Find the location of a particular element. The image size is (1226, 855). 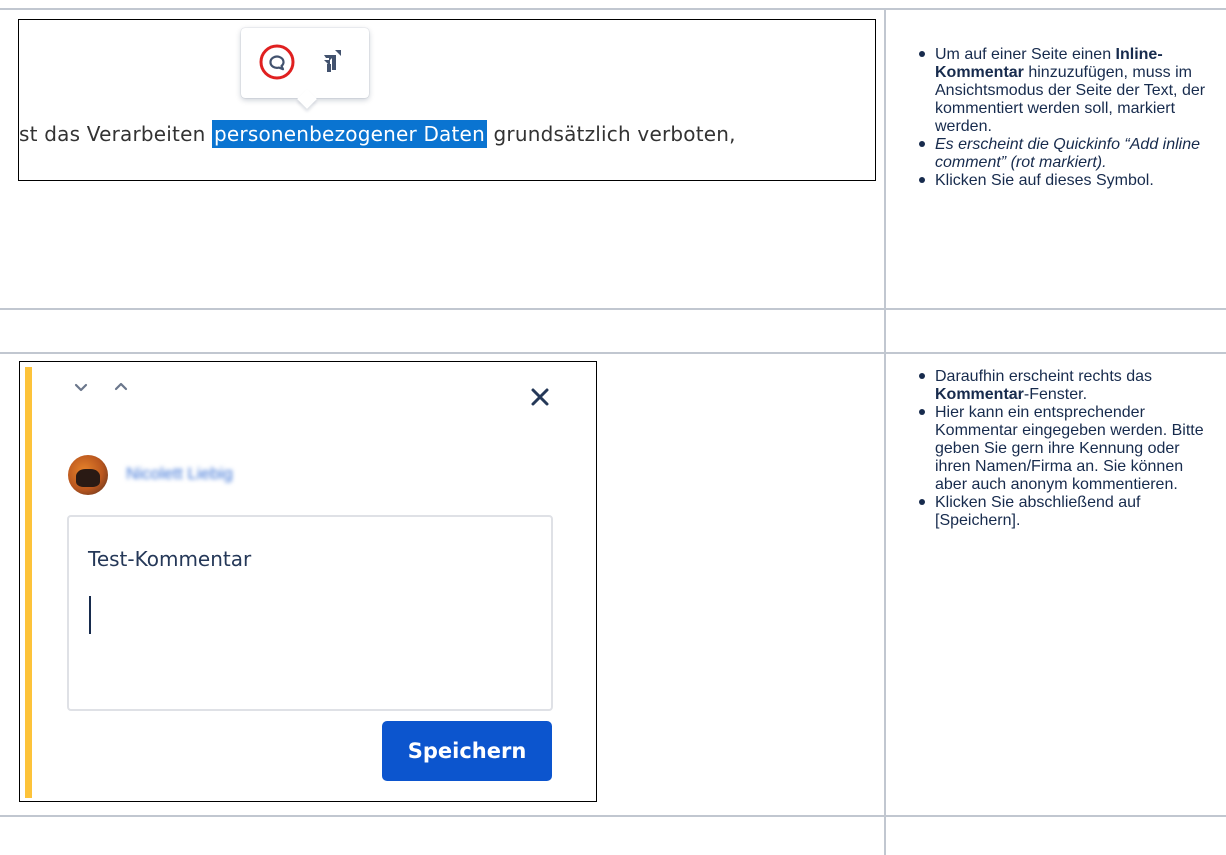

table-border-top is located at coordinates (613, 9).